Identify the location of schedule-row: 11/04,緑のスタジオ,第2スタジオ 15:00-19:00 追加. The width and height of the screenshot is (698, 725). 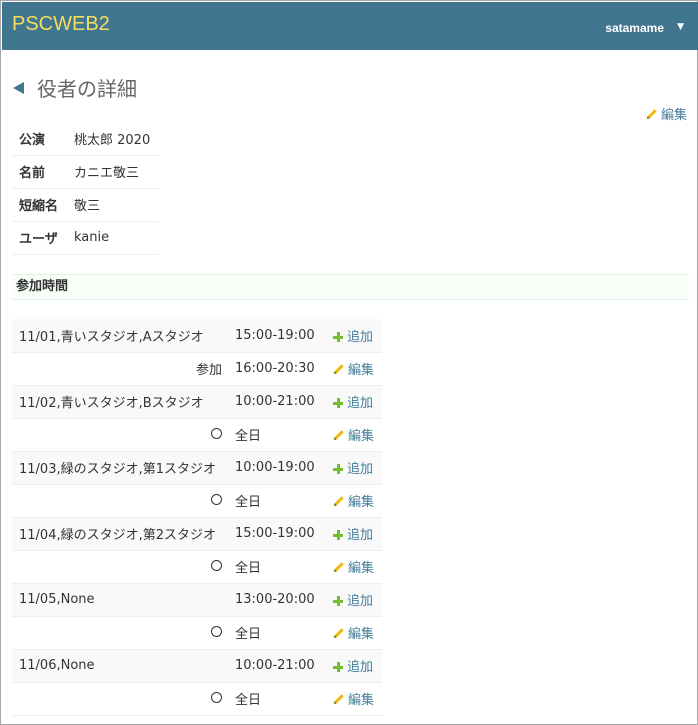
(197, 534).